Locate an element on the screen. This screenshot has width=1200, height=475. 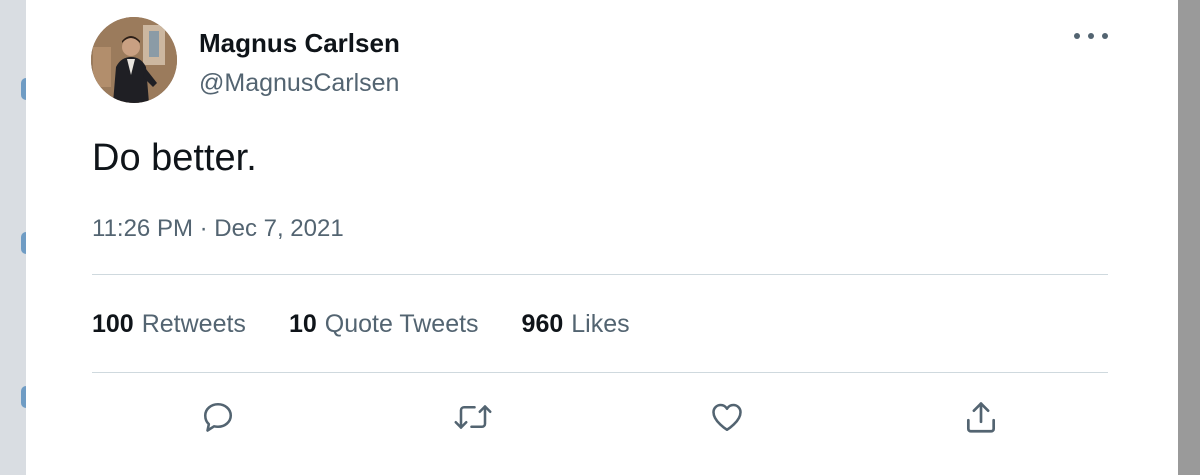
likes-stat: 960 Likes is located at coordinates (576, 324).